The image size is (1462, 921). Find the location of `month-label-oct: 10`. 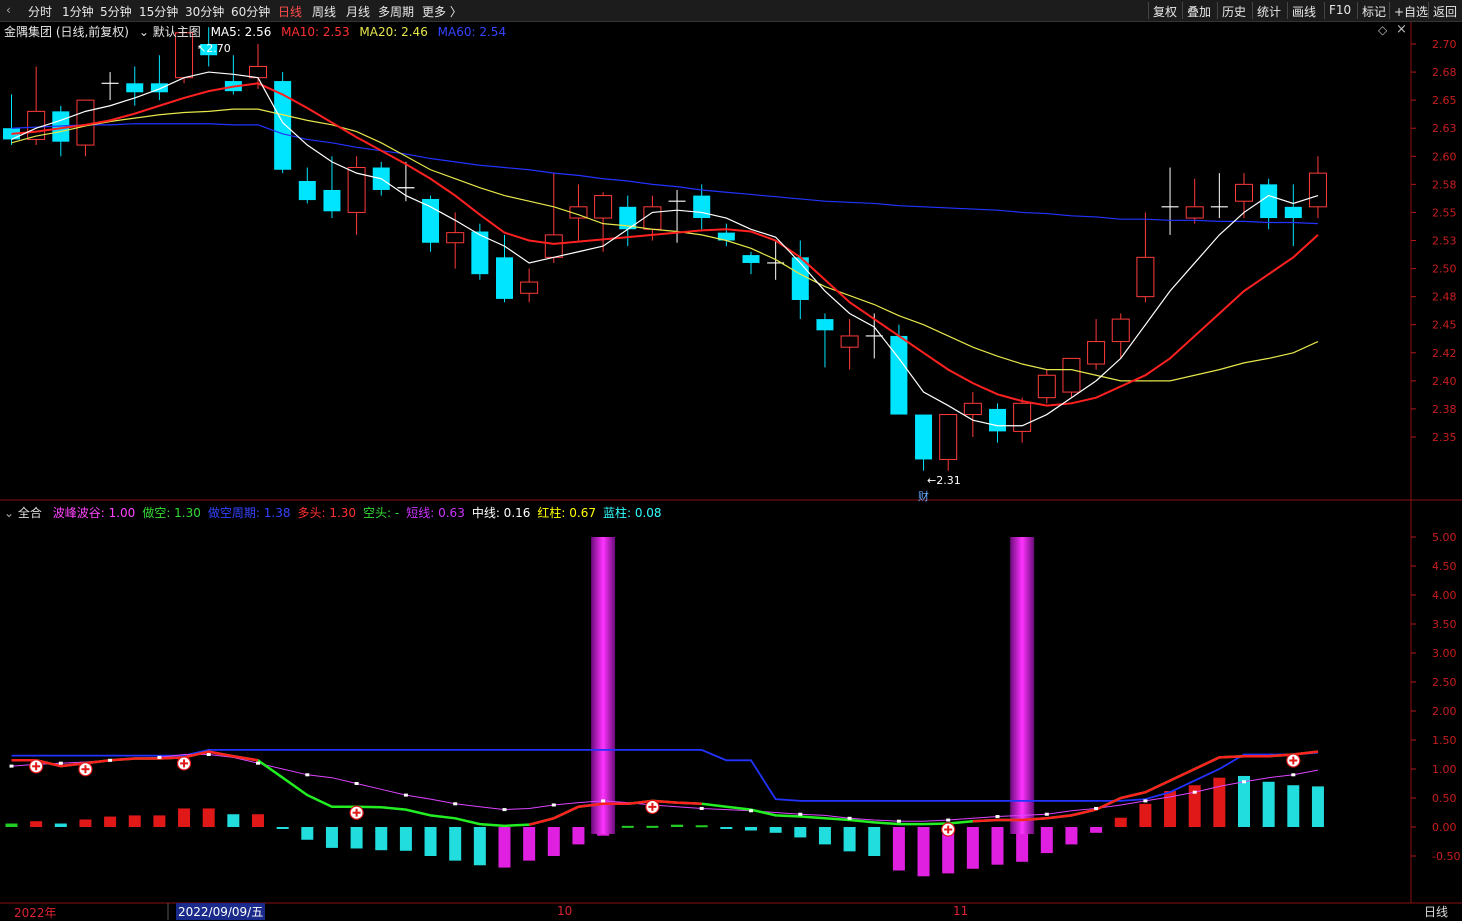

month-label-oct: 10 is located at coordinates (565, 911).